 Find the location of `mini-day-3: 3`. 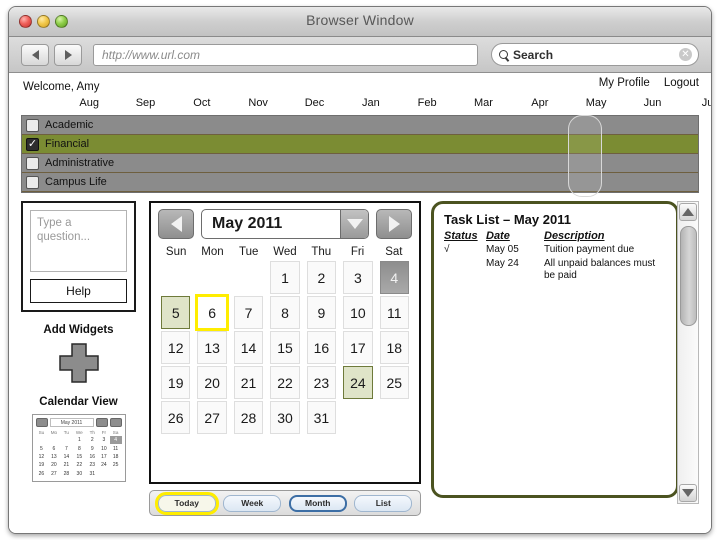

mini-day-3: 3 is located at coordinates (104, 440).